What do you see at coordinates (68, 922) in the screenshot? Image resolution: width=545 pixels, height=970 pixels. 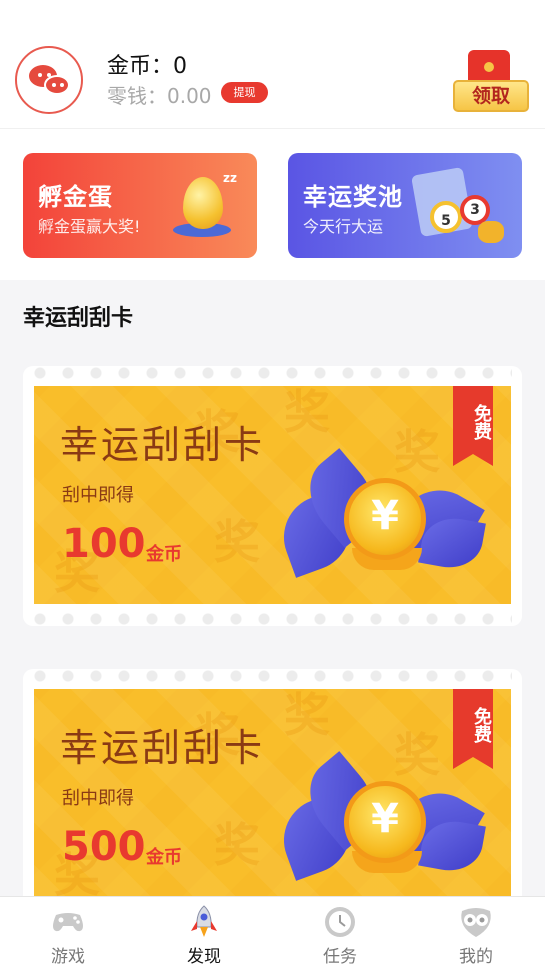 I see `gamepad-icon` at bounding box center [68, 922].